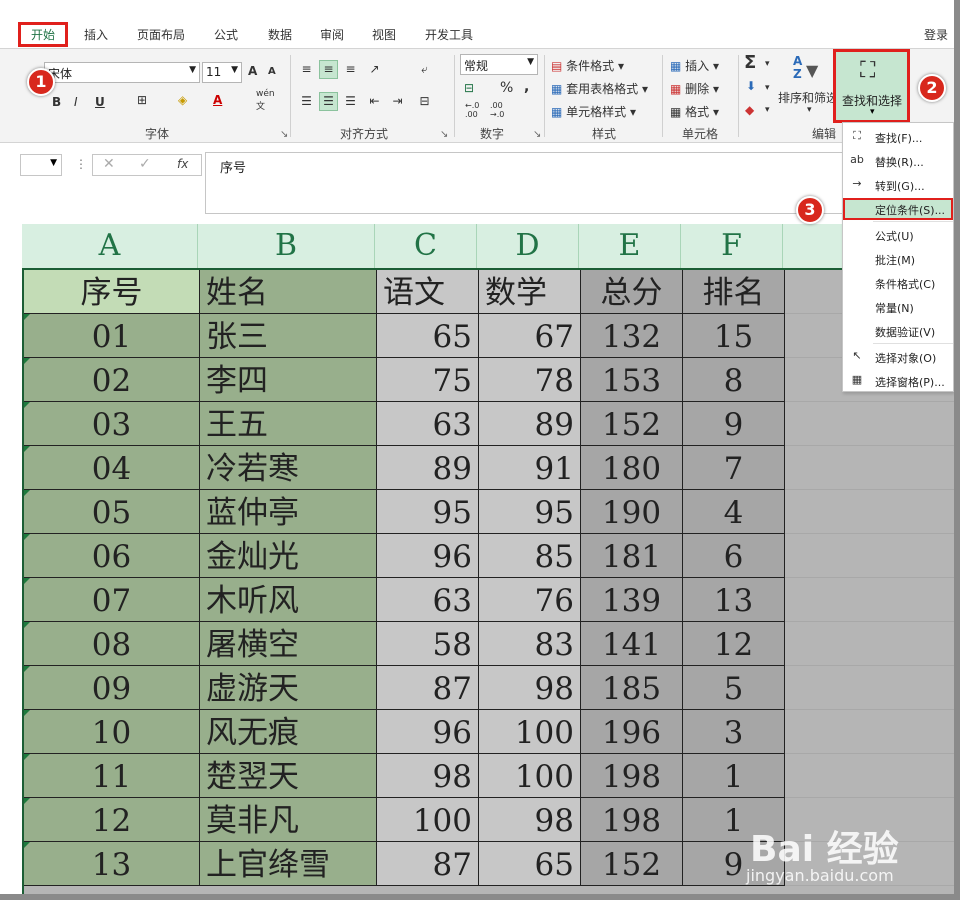 The image size is (974, 912). Describe the element at coordinates (222, 72) in the screenshot. I see `font-size-select: 11 ▼` at that location.